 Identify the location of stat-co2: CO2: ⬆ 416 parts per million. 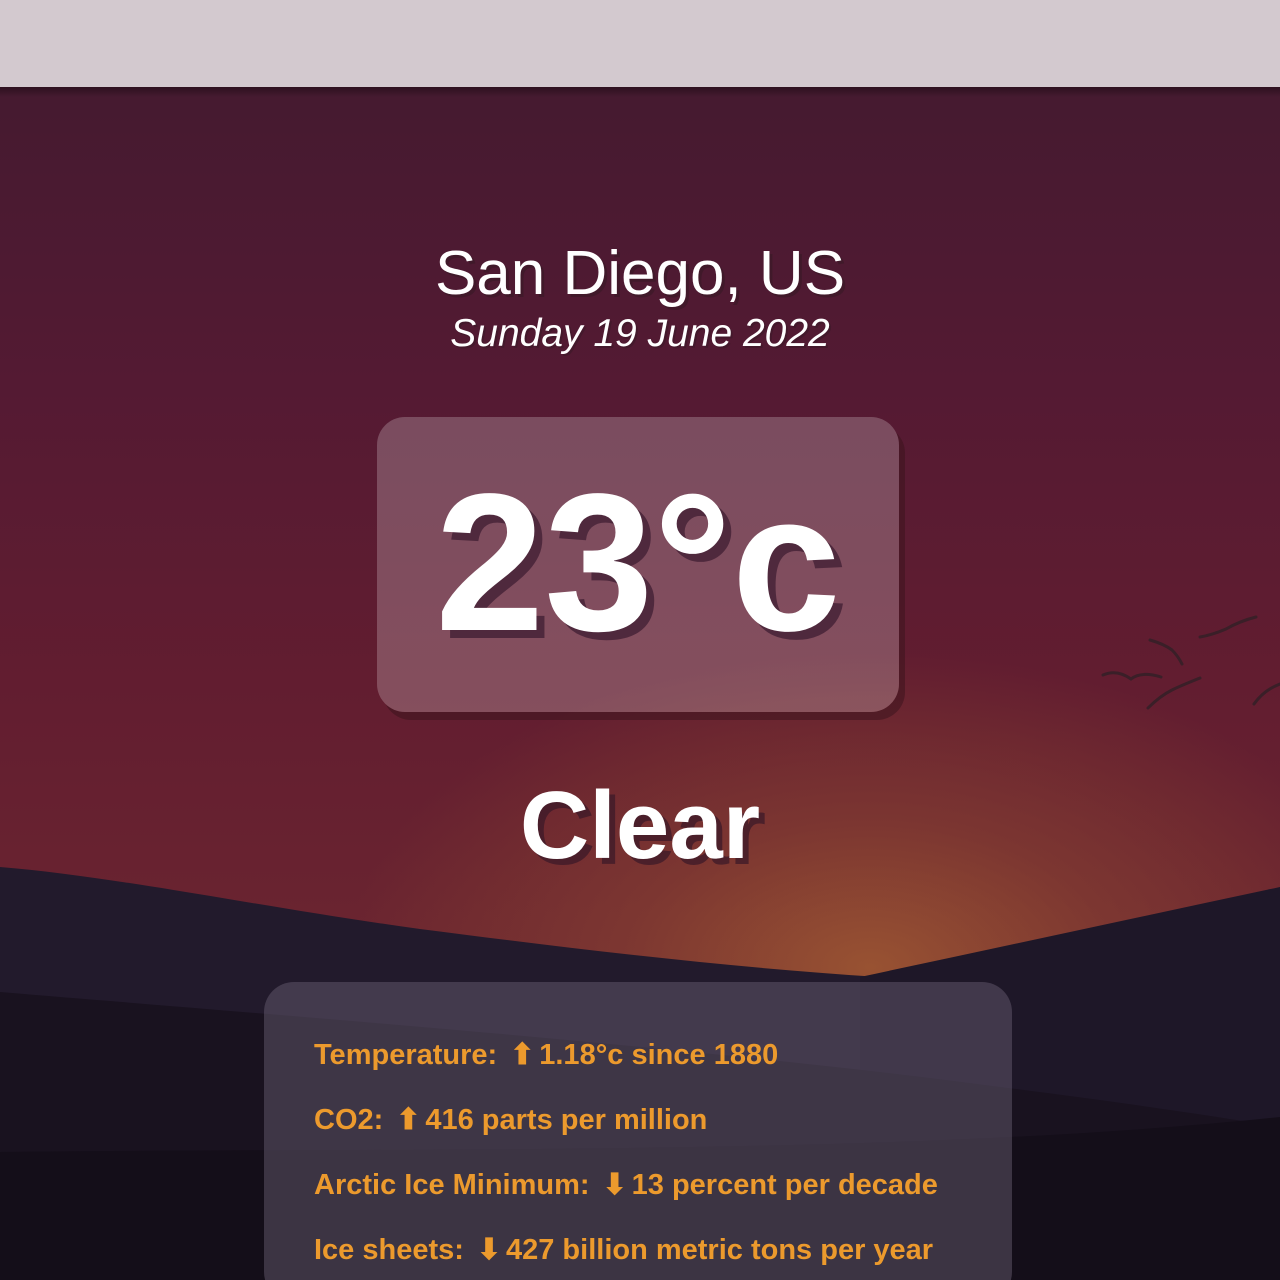
(510, 1120).